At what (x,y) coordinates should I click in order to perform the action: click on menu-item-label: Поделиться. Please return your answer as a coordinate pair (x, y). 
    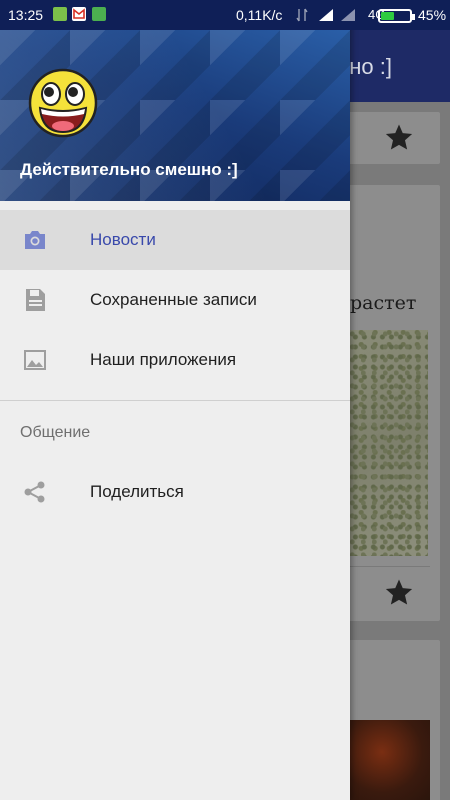
    Looking at the image, I should click on (137, 491).